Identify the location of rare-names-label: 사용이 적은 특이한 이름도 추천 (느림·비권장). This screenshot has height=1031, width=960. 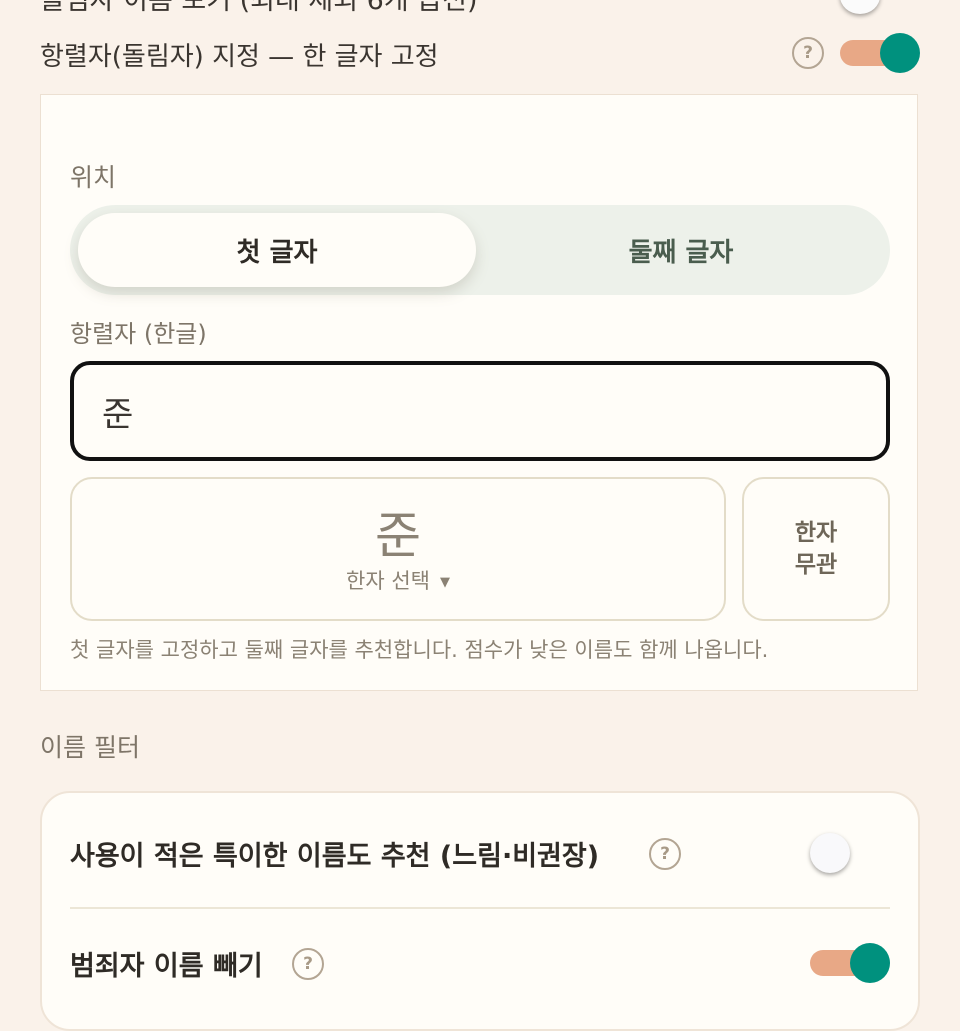
(335, 856).